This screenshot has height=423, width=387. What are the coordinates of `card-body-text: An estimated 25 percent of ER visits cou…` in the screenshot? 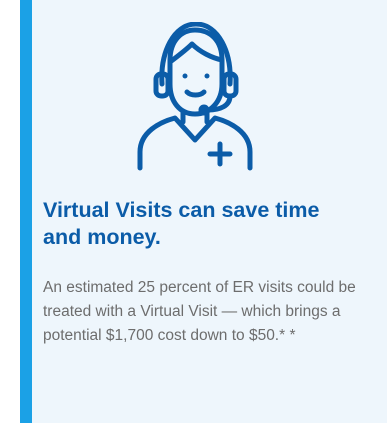 It's located at (199, 311).